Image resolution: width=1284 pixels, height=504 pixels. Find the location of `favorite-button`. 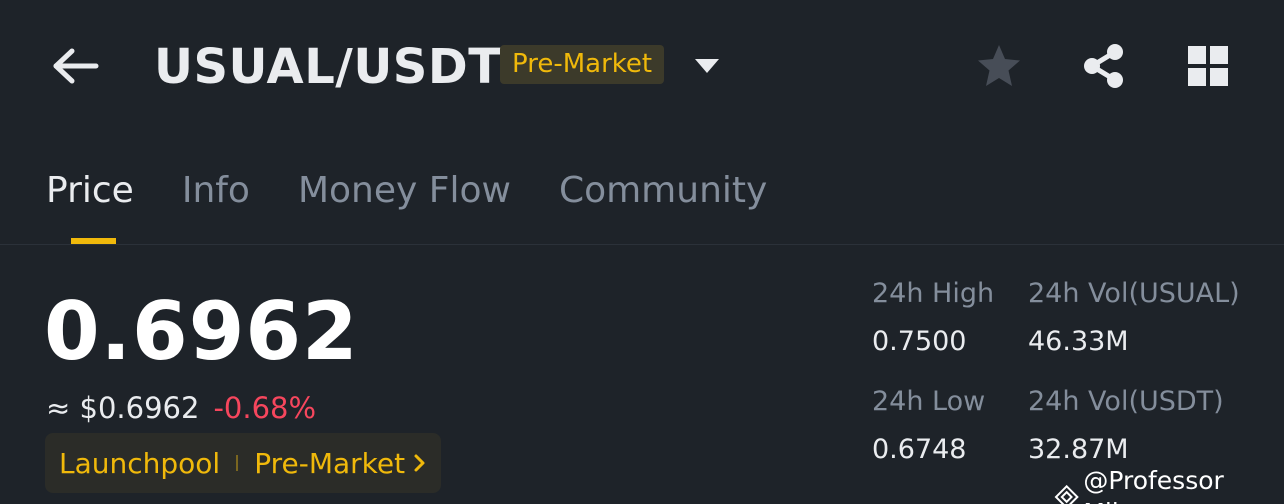

favorite-button is located at coordinates (999, 66).